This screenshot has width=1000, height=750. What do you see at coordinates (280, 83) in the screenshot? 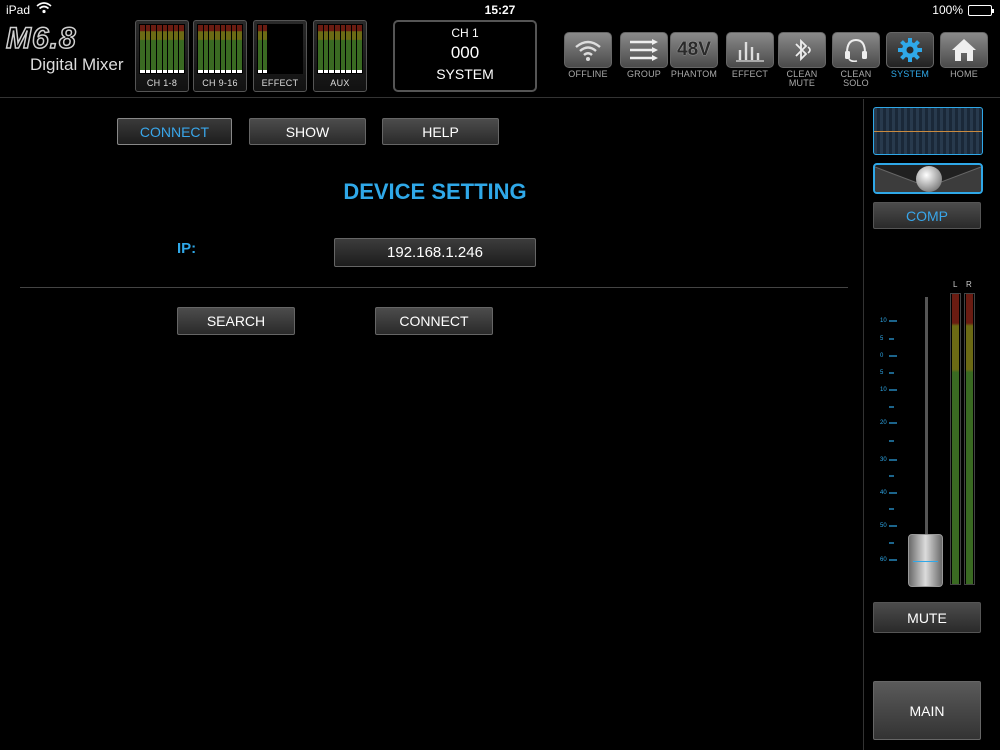
I see `meter-label: EFFECT` at bounding box center [280, 83].